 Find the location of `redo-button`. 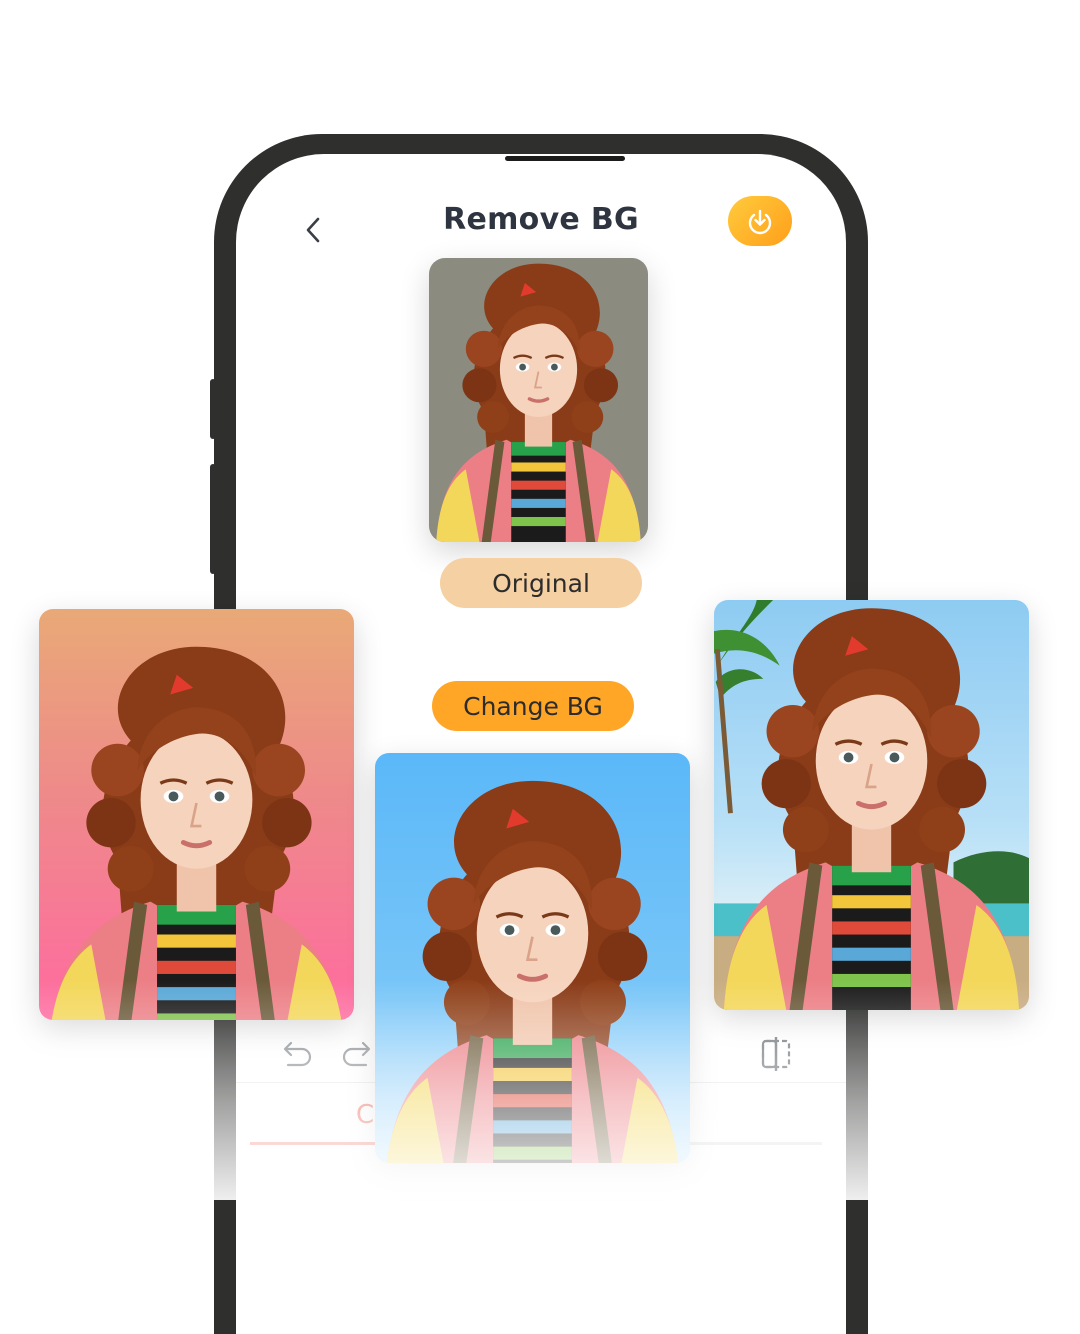

redo-button is located at coordinates (358, 1054).